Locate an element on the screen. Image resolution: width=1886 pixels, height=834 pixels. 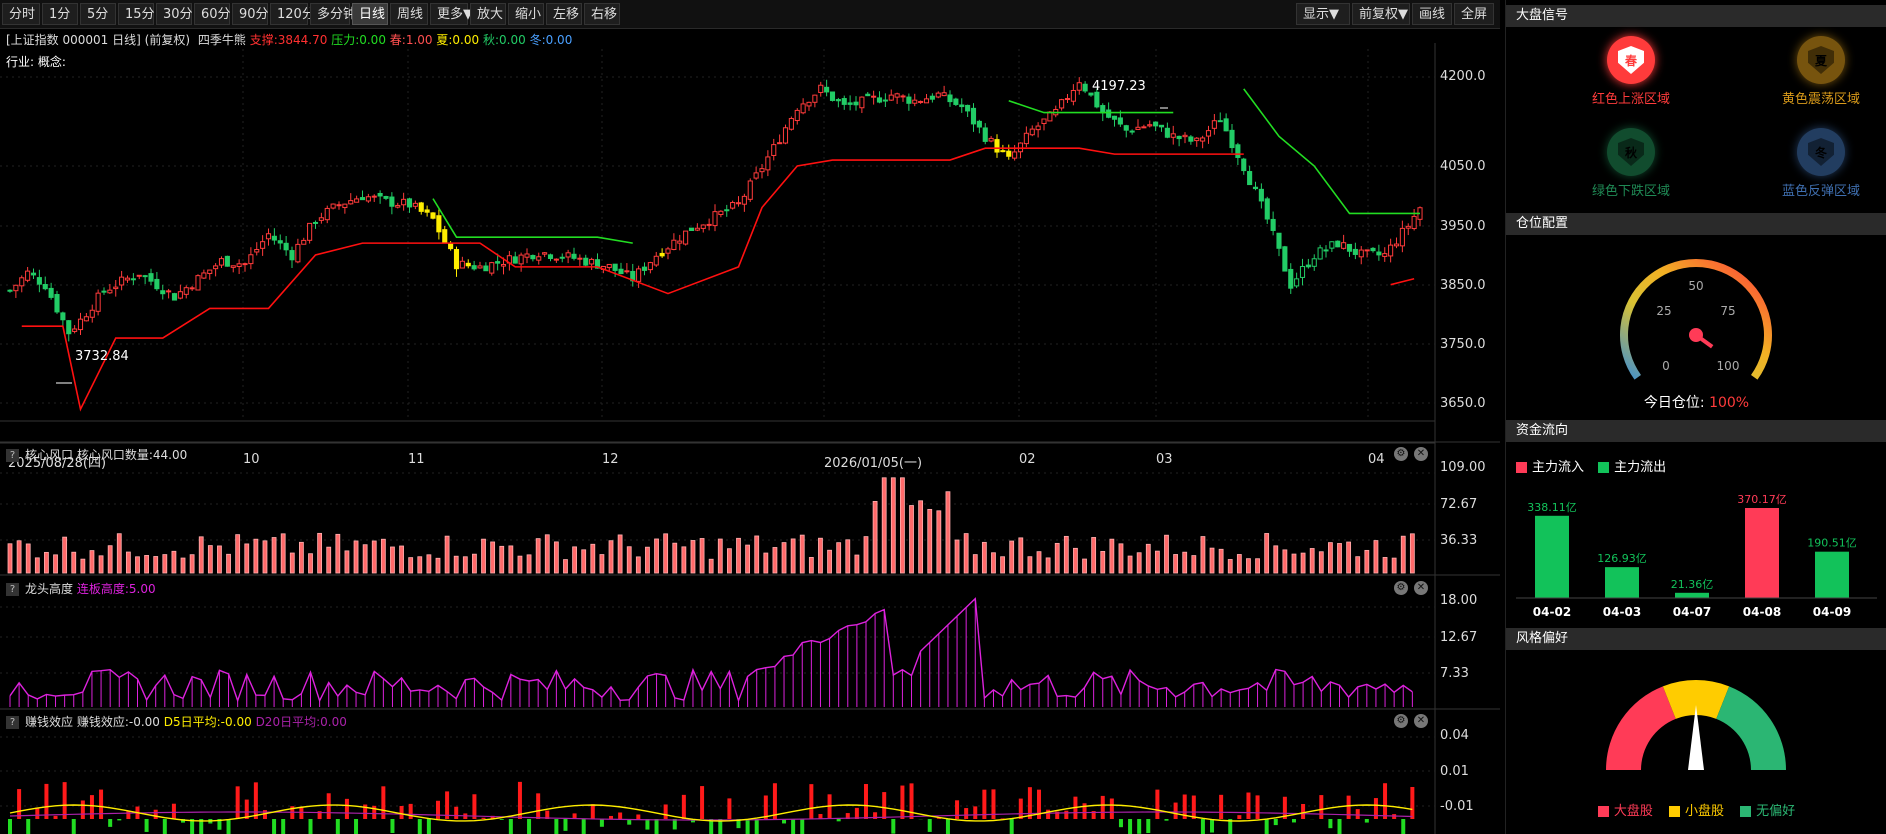
toolbar-button: 60分 is located at coordinates (212, 14).